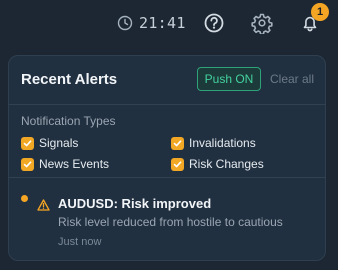  I want to click on alert-title: AUDUSD: Risk improved, so click(135, 203).